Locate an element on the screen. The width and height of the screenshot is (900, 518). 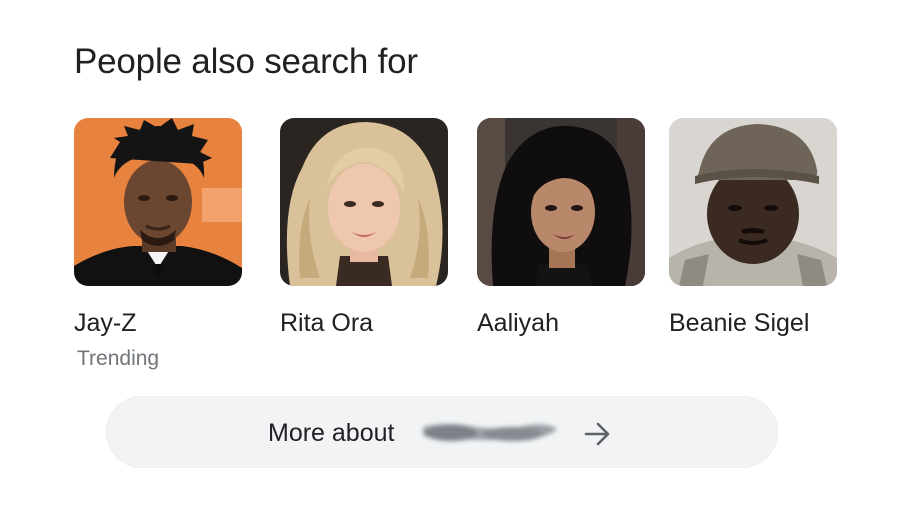
redacted-name is located at coordinates (490, 432).